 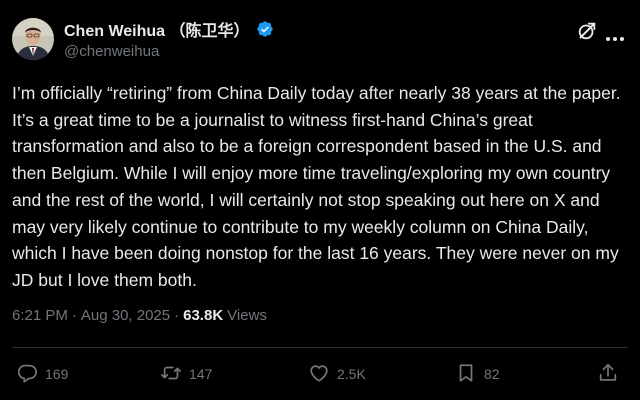 I want to click on verified-badge-icon, so click(x=265, y=29).